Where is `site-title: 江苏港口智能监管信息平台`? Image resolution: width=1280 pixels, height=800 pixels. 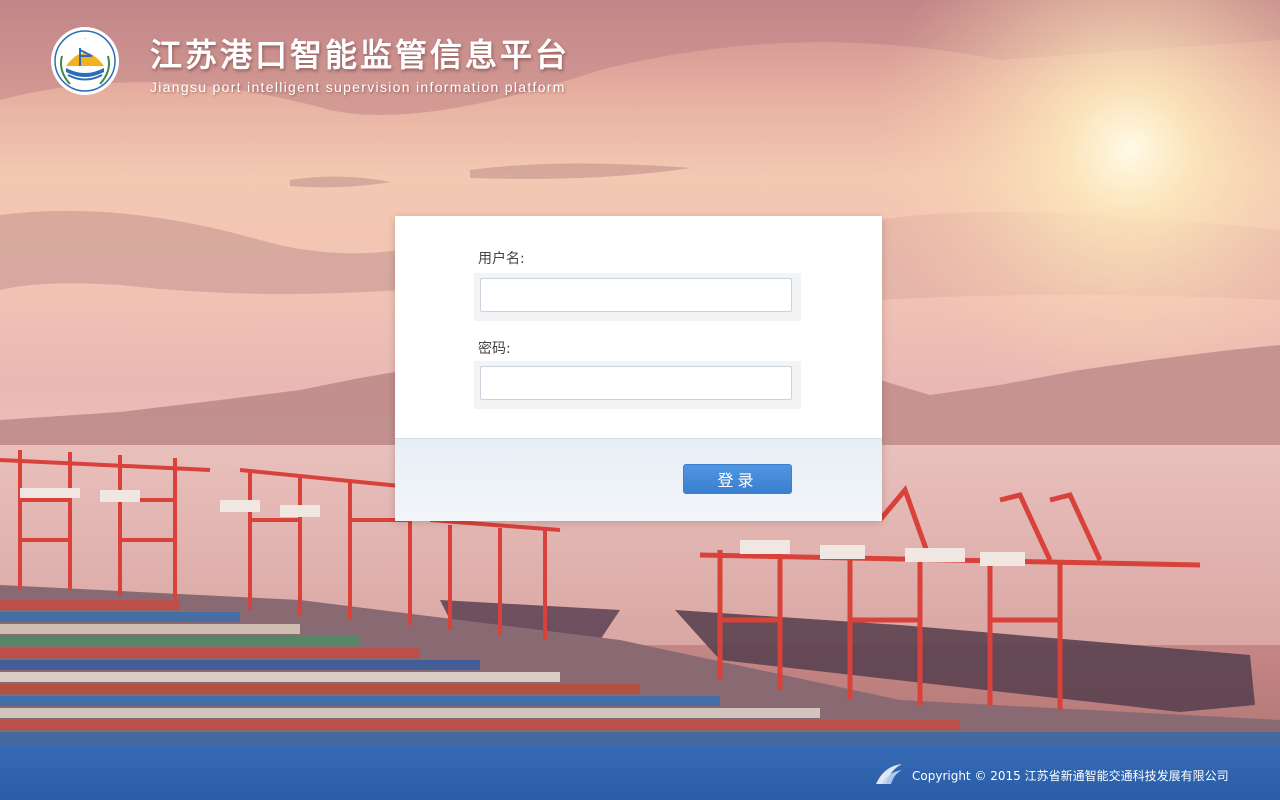
site-title: 江苏港口智能监管信息平台 is located at coordinates (360, 55).